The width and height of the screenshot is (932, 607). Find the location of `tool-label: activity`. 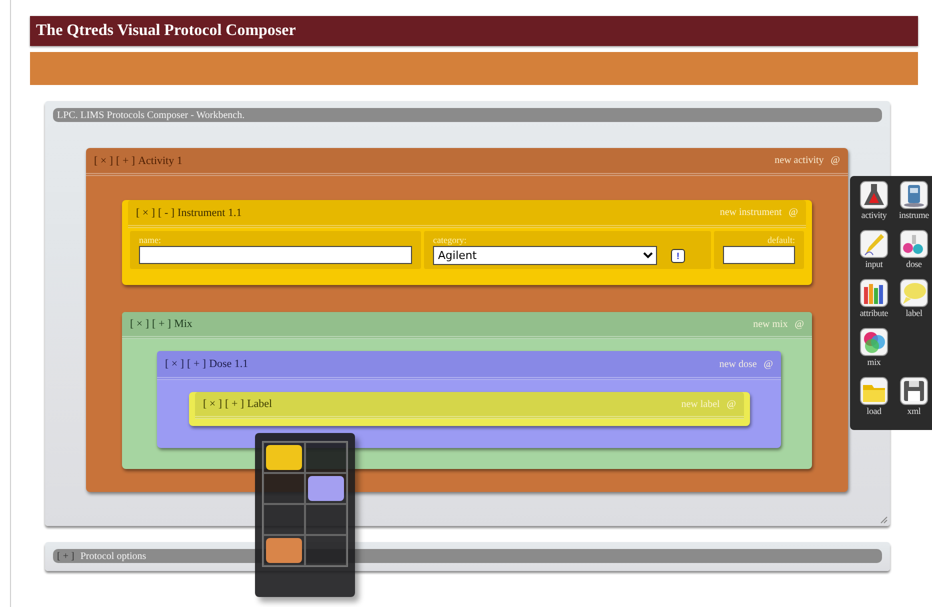

tool-label: activity is located at coordinates (874, 215).